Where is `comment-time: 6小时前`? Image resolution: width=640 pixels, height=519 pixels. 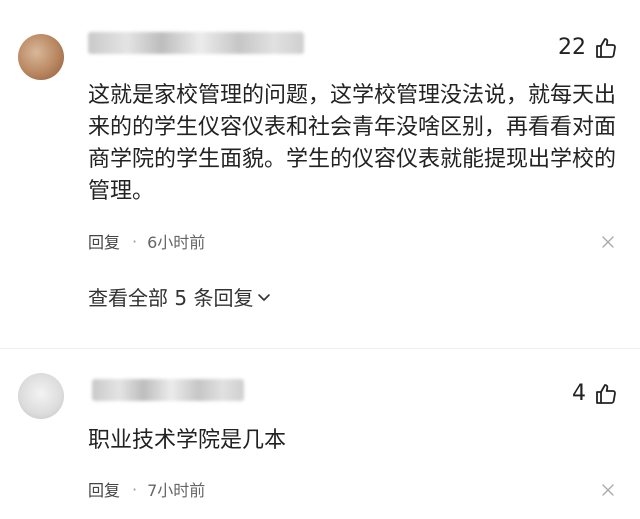 comment-time: 6小时前 is located at coordinates (176, 242).